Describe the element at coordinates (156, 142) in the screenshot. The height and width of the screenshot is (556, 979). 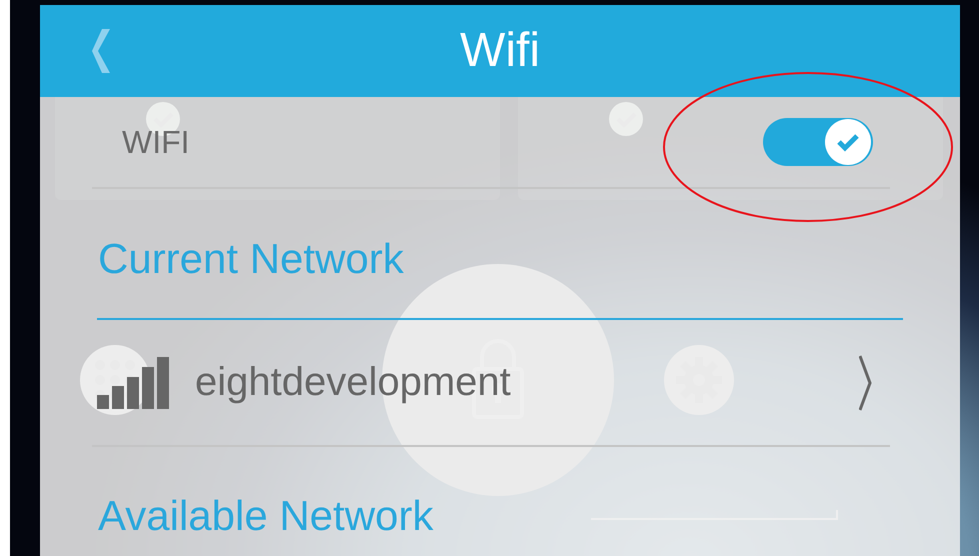
I see `wifi-label: WIFI` at that location.